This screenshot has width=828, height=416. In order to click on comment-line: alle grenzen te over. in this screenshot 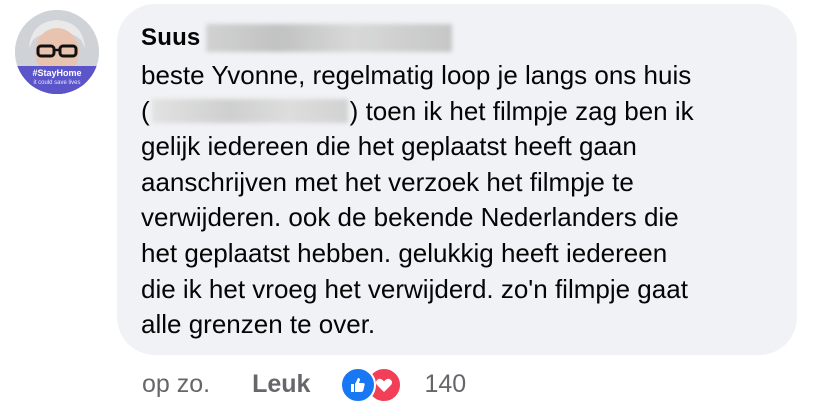, I will do `click(258, 324)`.